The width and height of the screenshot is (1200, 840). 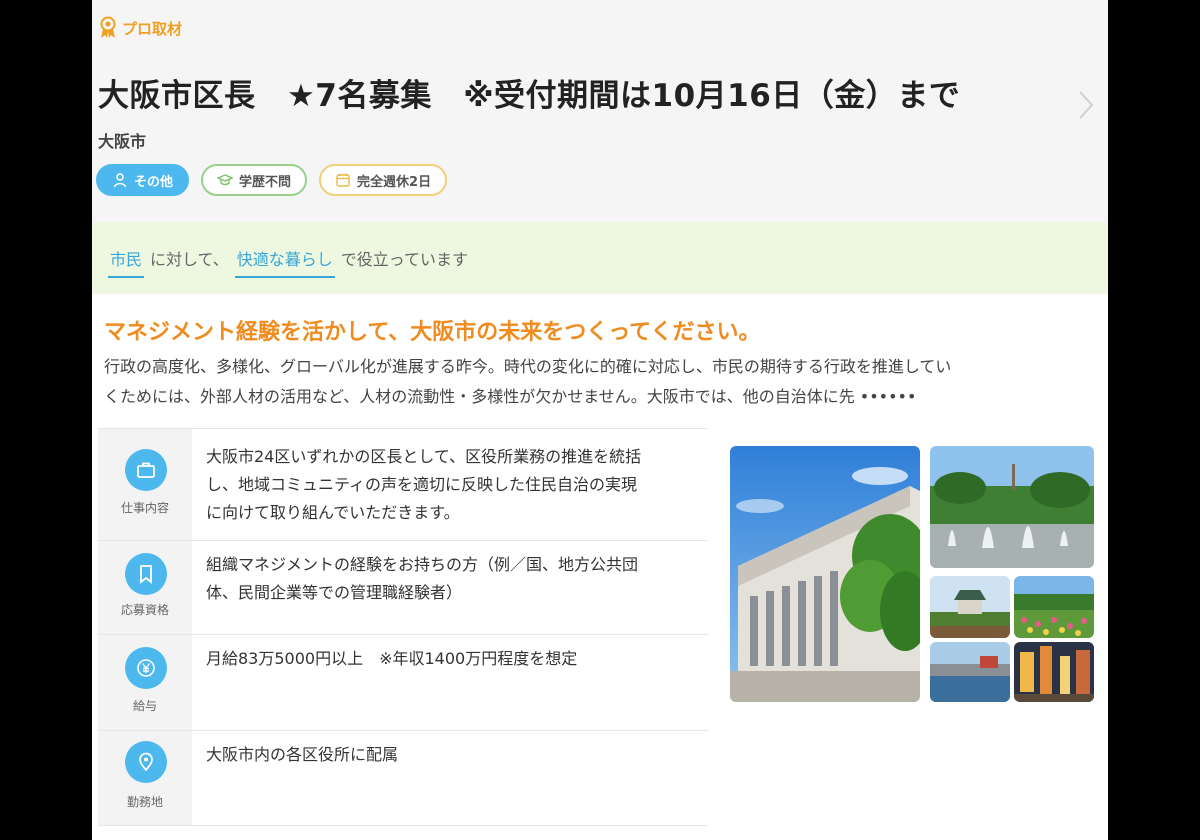 I want to click on bookmark-icon, so click(x=146, y=574).